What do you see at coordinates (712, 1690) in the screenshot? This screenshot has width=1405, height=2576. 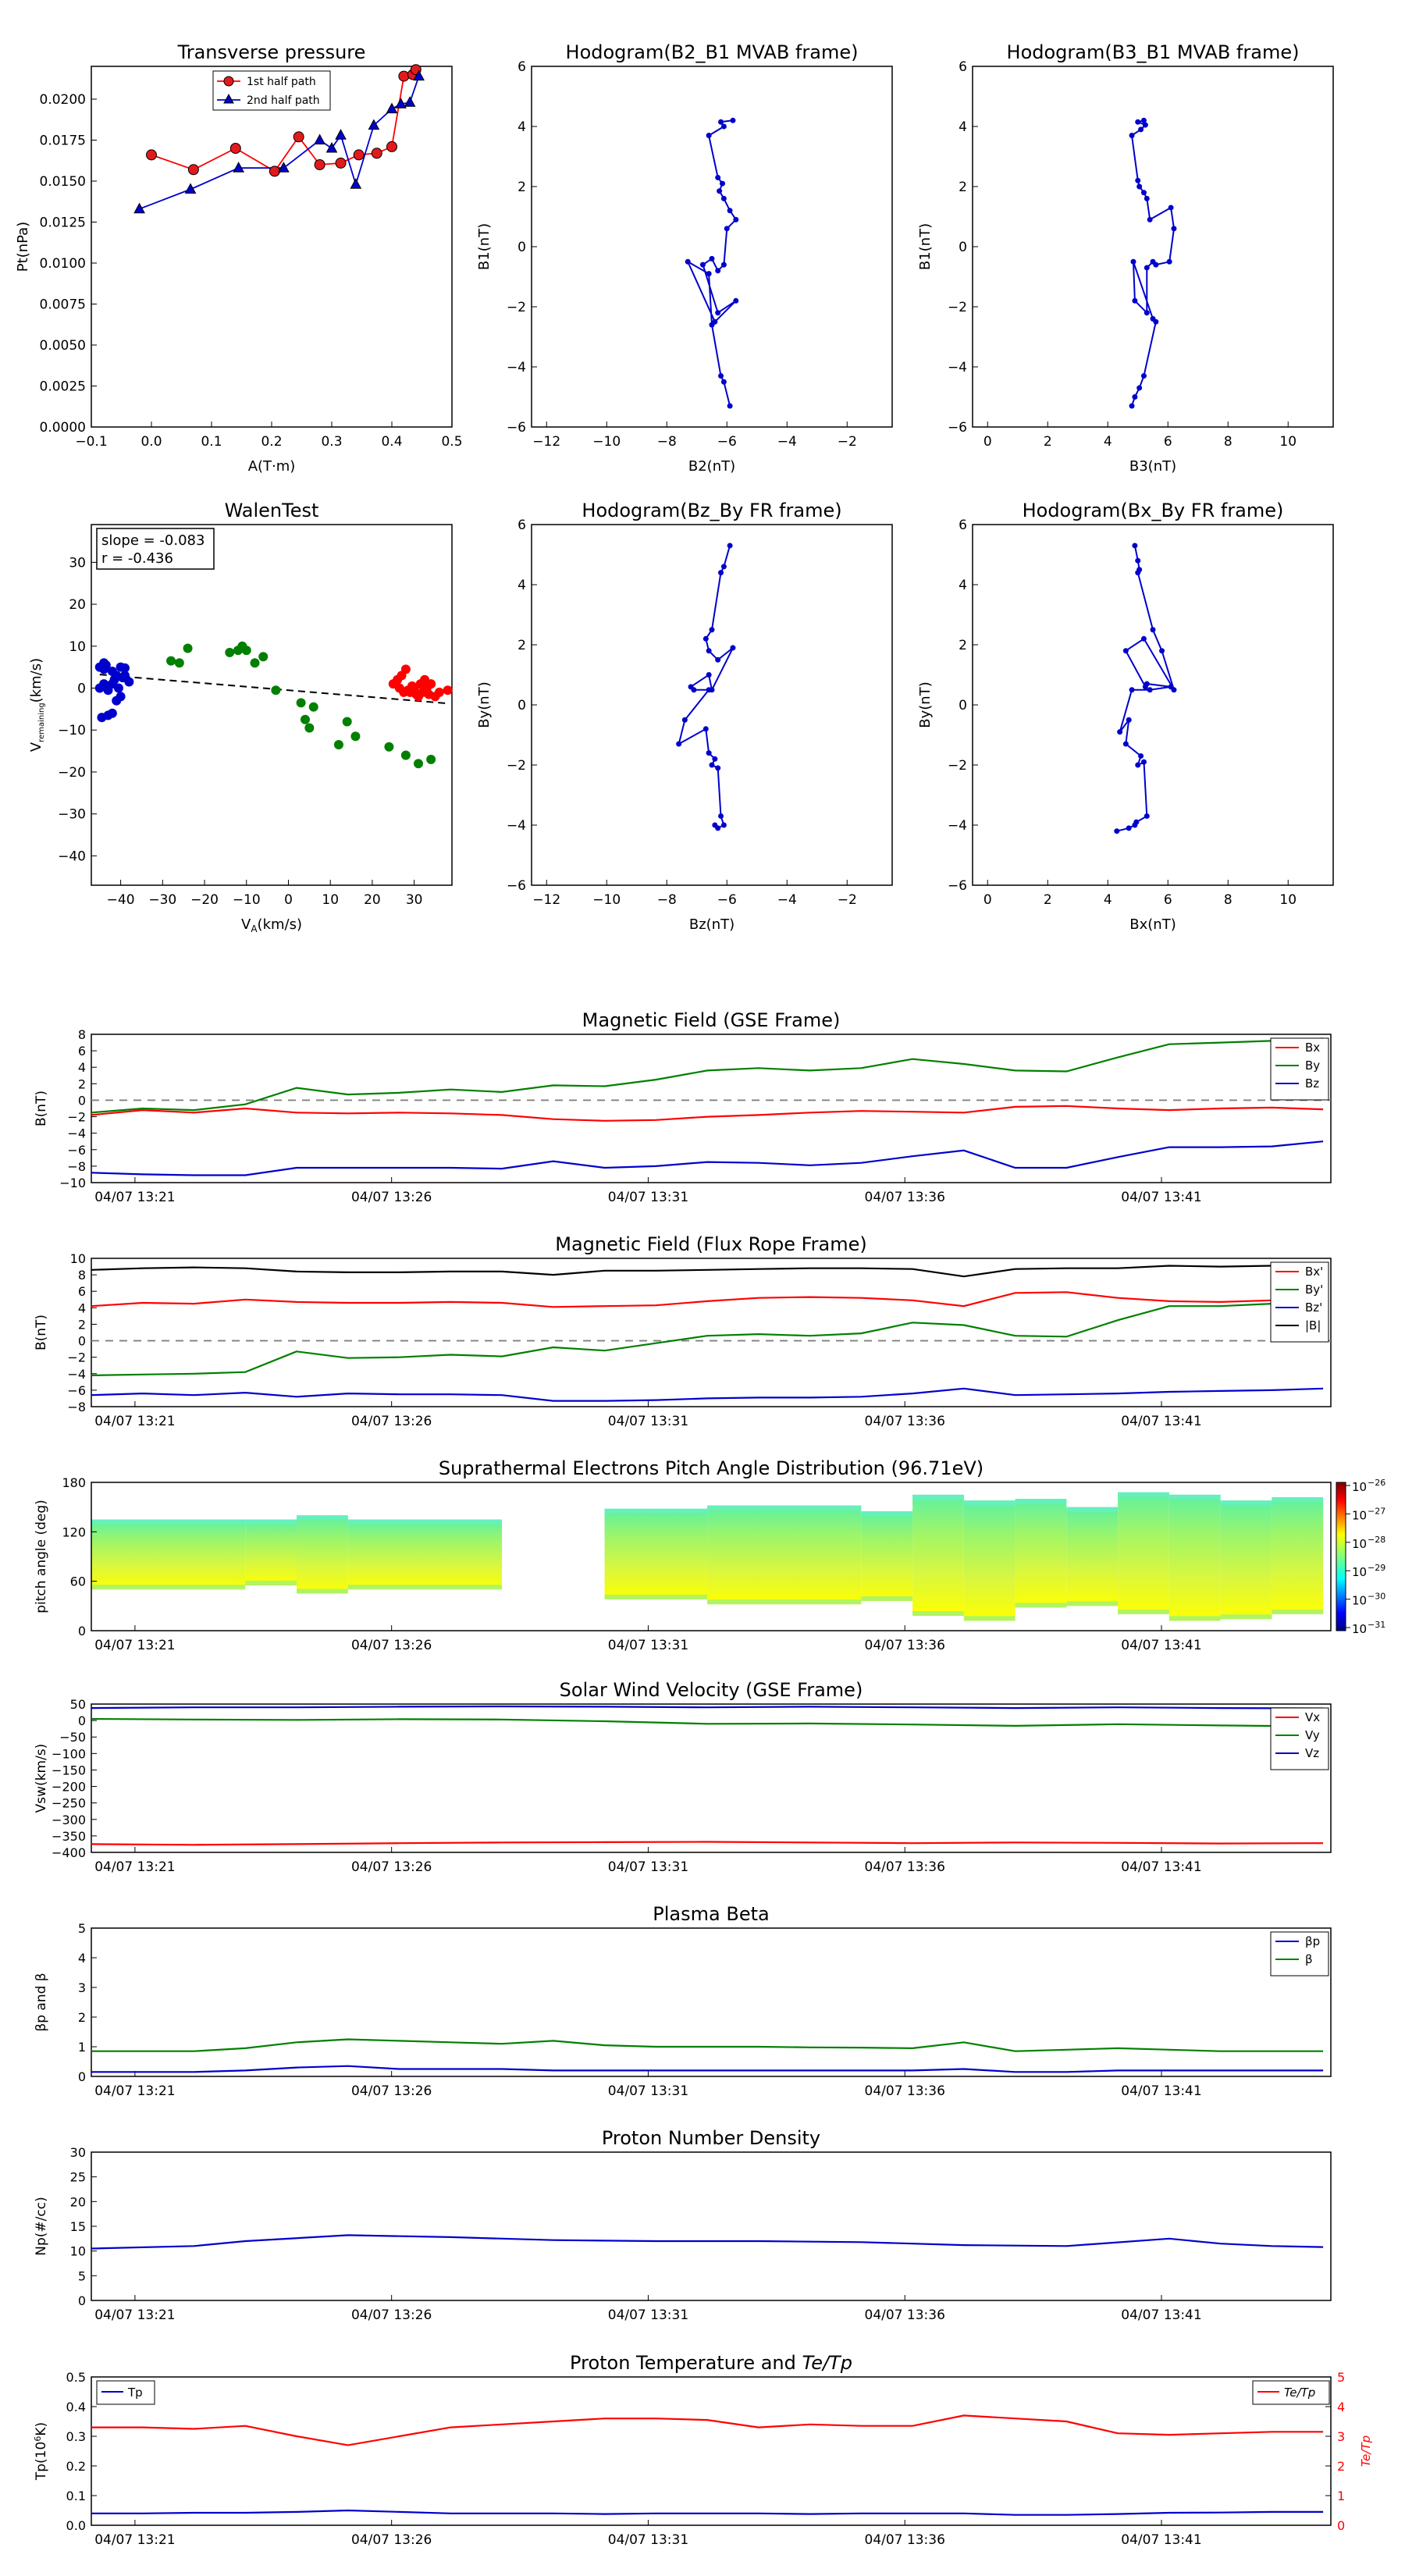 I see `chart-title: Solar Wind Velocity (GSE Frame)` at bounding box center [712, 1690].